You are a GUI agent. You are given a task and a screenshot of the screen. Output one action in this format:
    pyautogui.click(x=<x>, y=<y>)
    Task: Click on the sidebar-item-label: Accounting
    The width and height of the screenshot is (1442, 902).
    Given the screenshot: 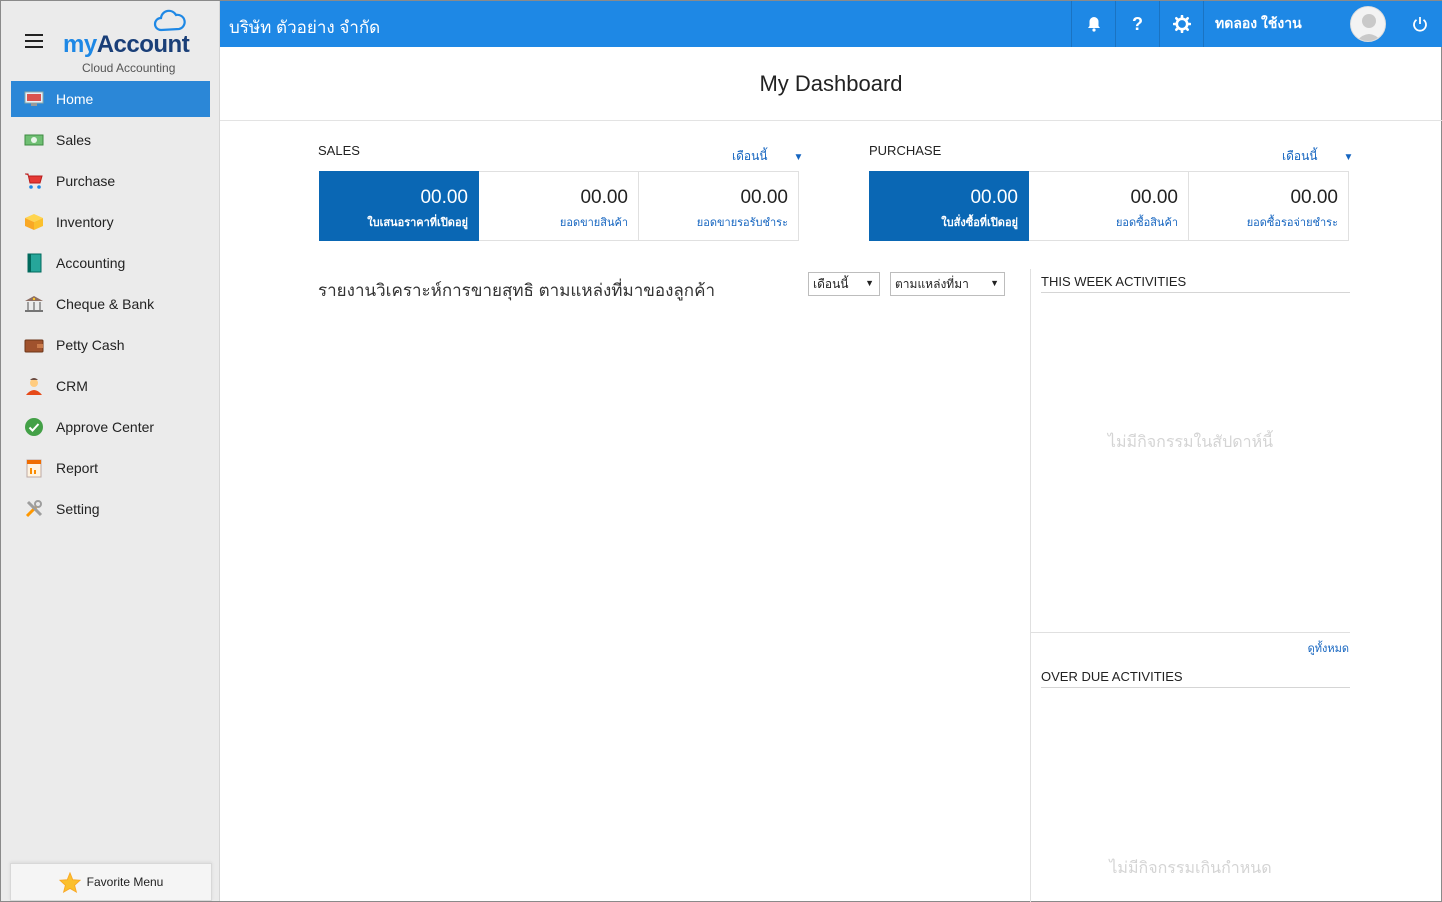 What is the action you would take?
    pyautogui.click(x=91, y=263)
    